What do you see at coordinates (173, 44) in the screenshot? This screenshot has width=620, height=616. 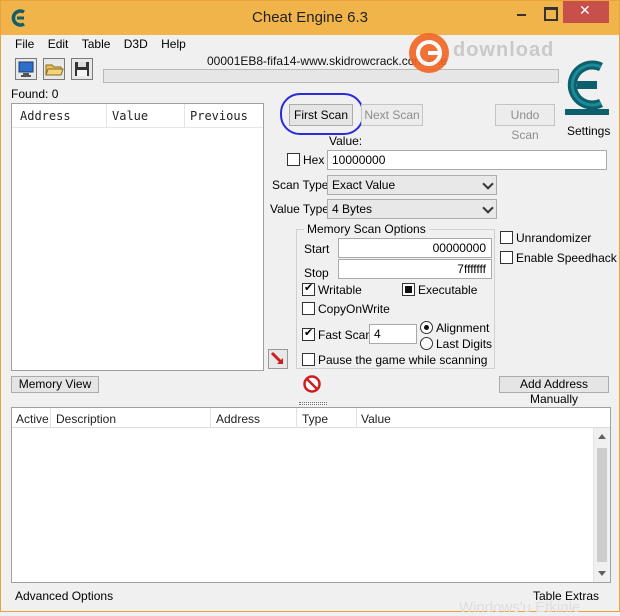 I see `menu-help: Help` at bounding box center [173, 44].